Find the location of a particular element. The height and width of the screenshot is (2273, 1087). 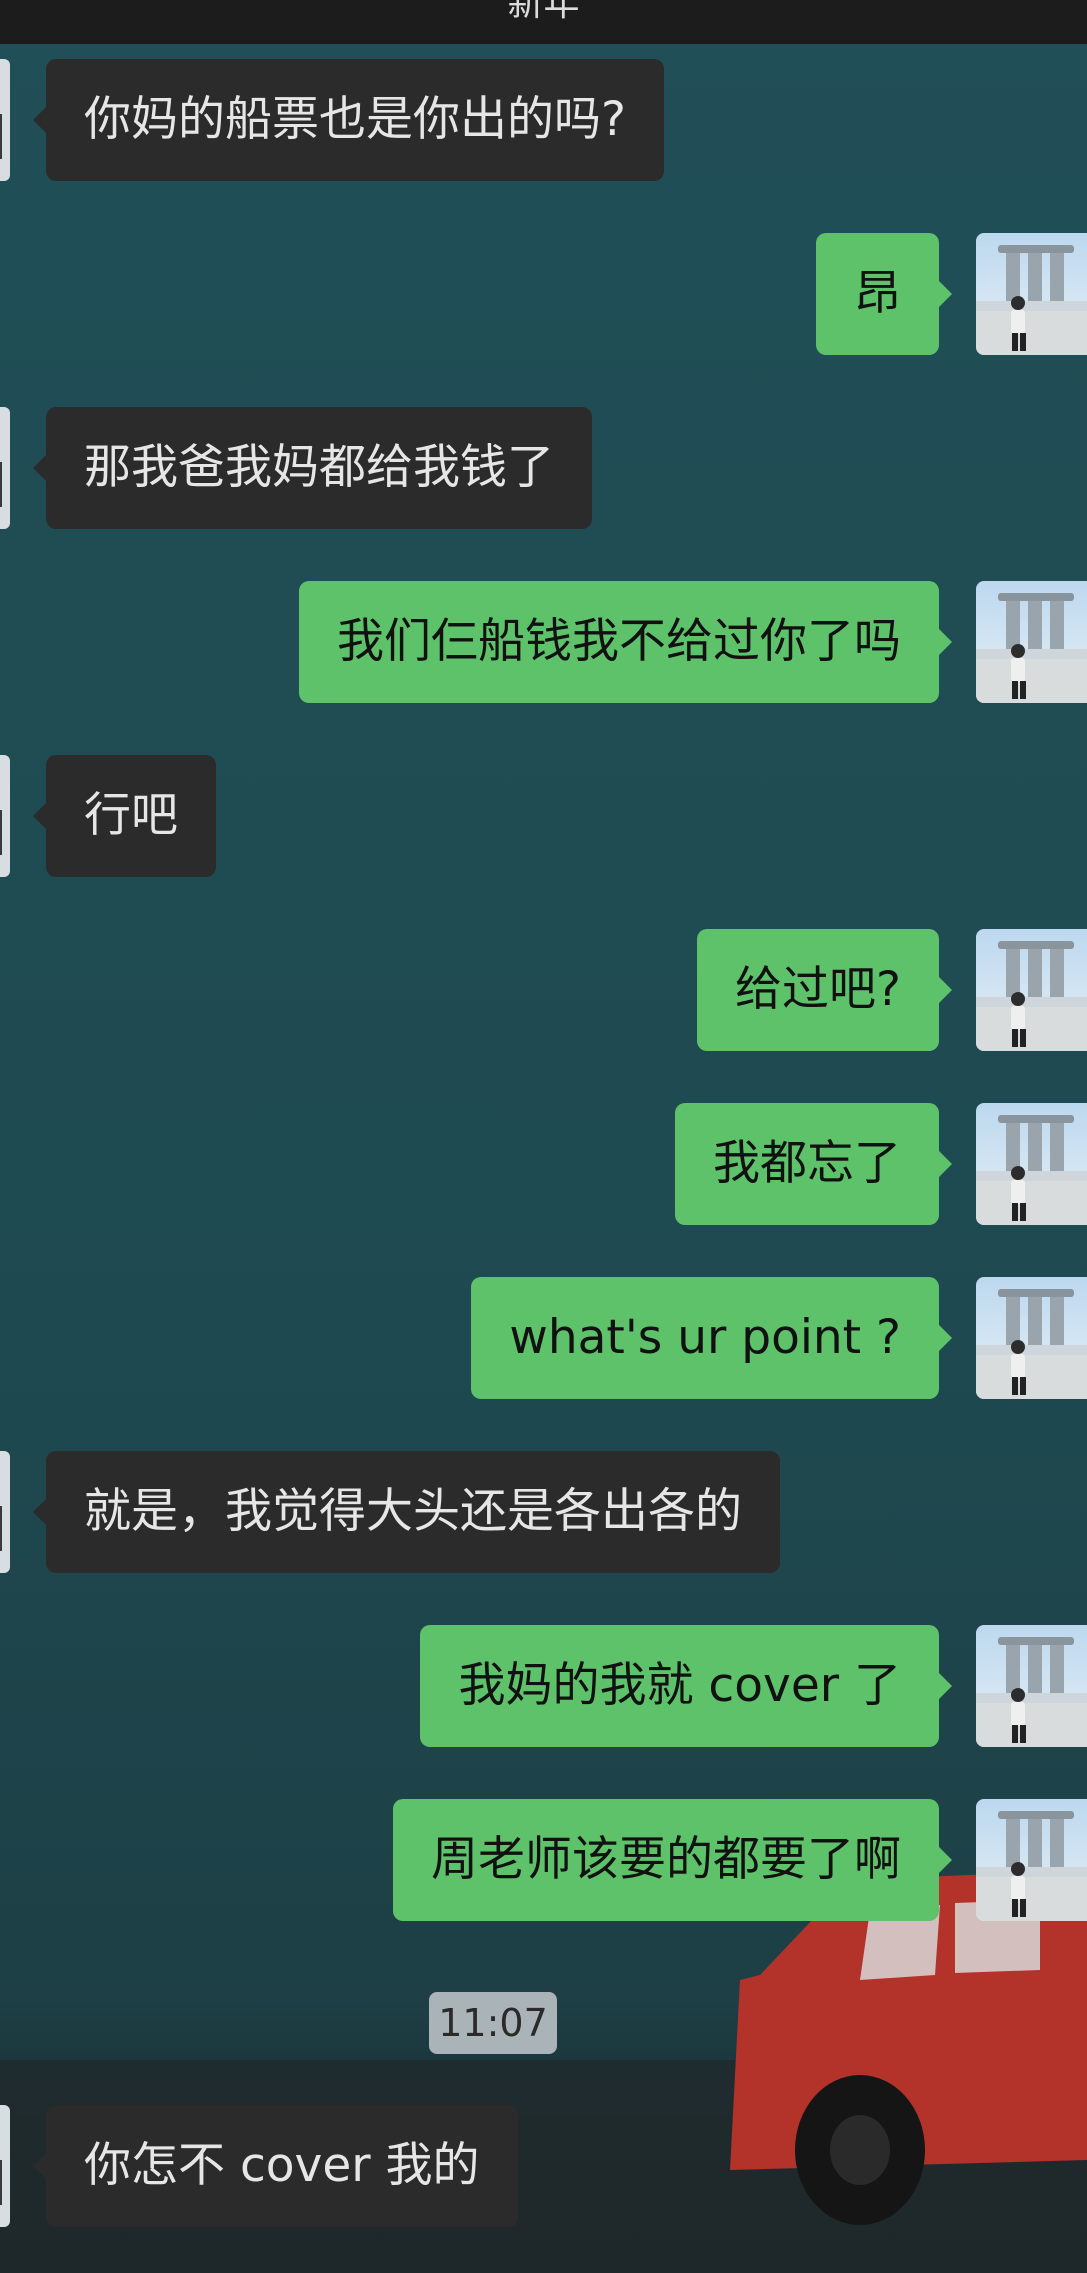

message-row: 就是，我觉得大头还是各出各的 is located at coordinates (543, 1512).